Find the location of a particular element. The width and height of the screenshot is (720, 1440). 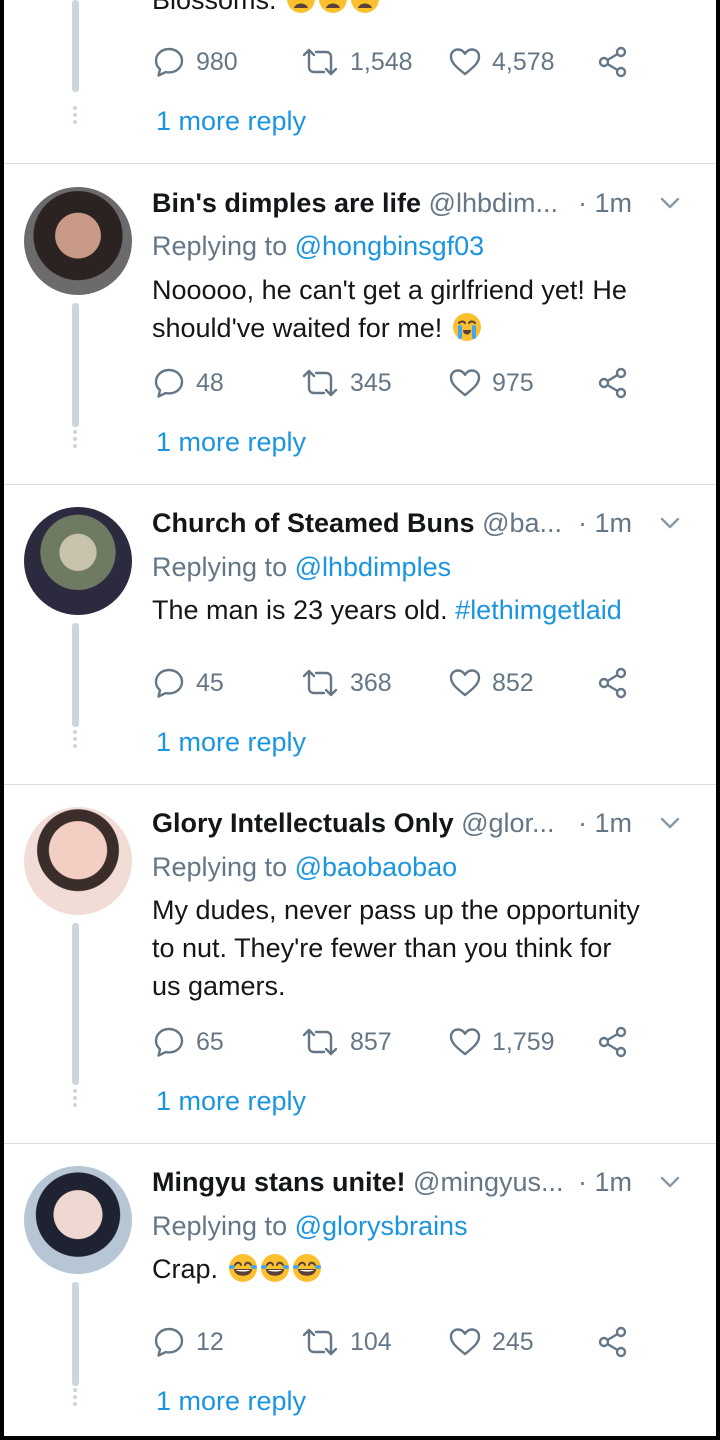

reply-button: 48 is located at coordinates (188, 383).